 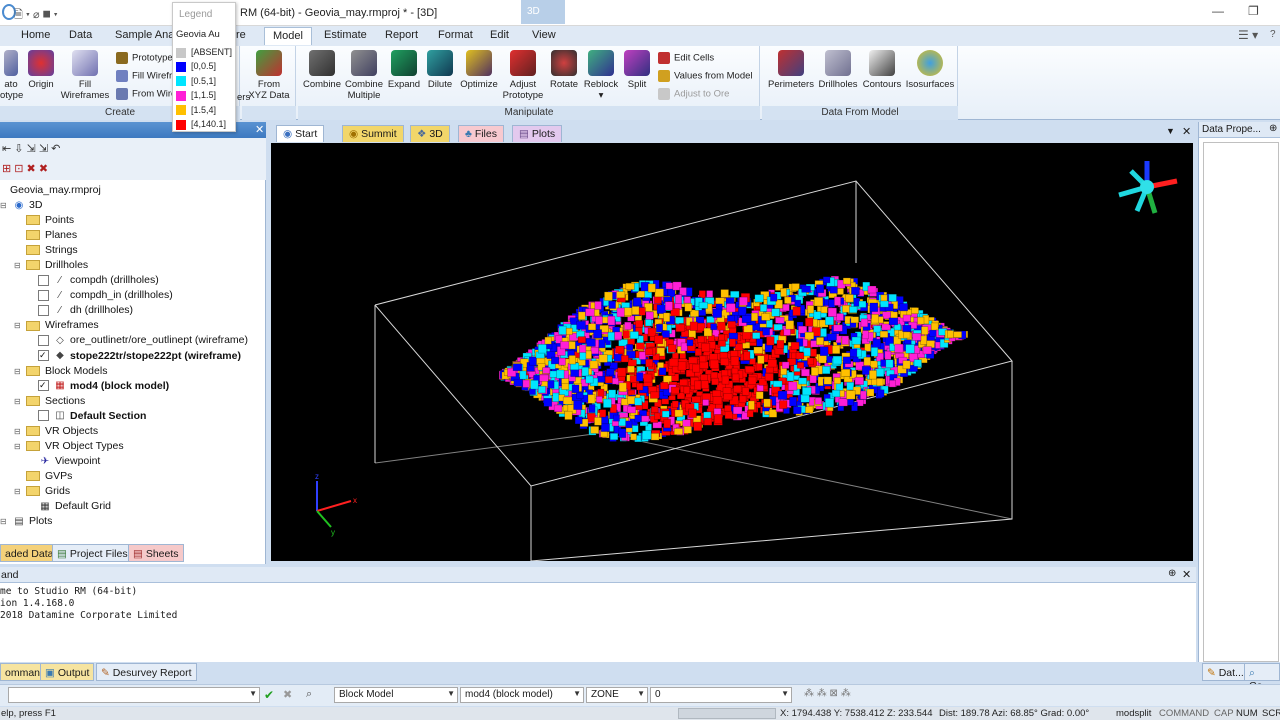 What do you see at coordinates (479, 70) in the screenshot?
I see `optimize-button: Optimize` at bounding box center [479, 70].